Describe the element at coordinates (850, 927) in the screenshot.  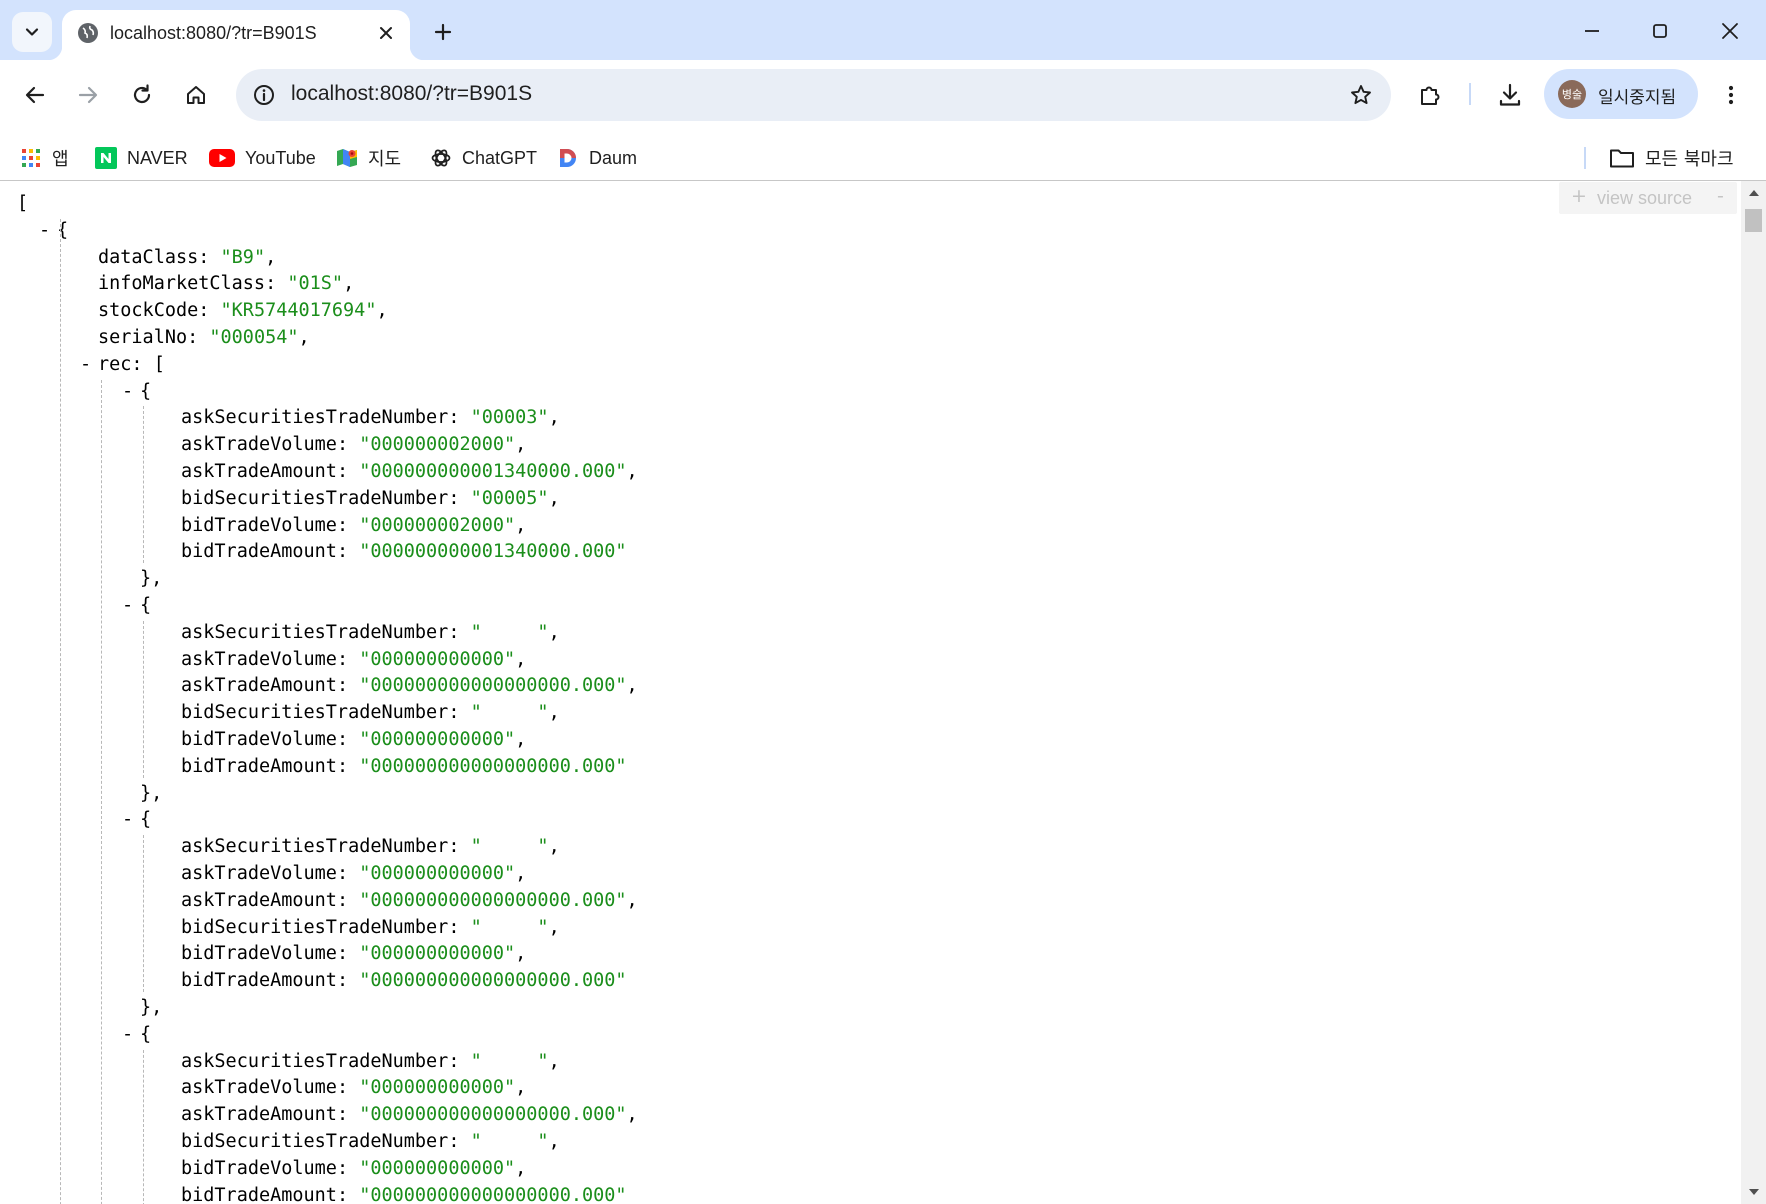
I see `json-line: bidSecuritiesTradeNumber: " ",` at that location.